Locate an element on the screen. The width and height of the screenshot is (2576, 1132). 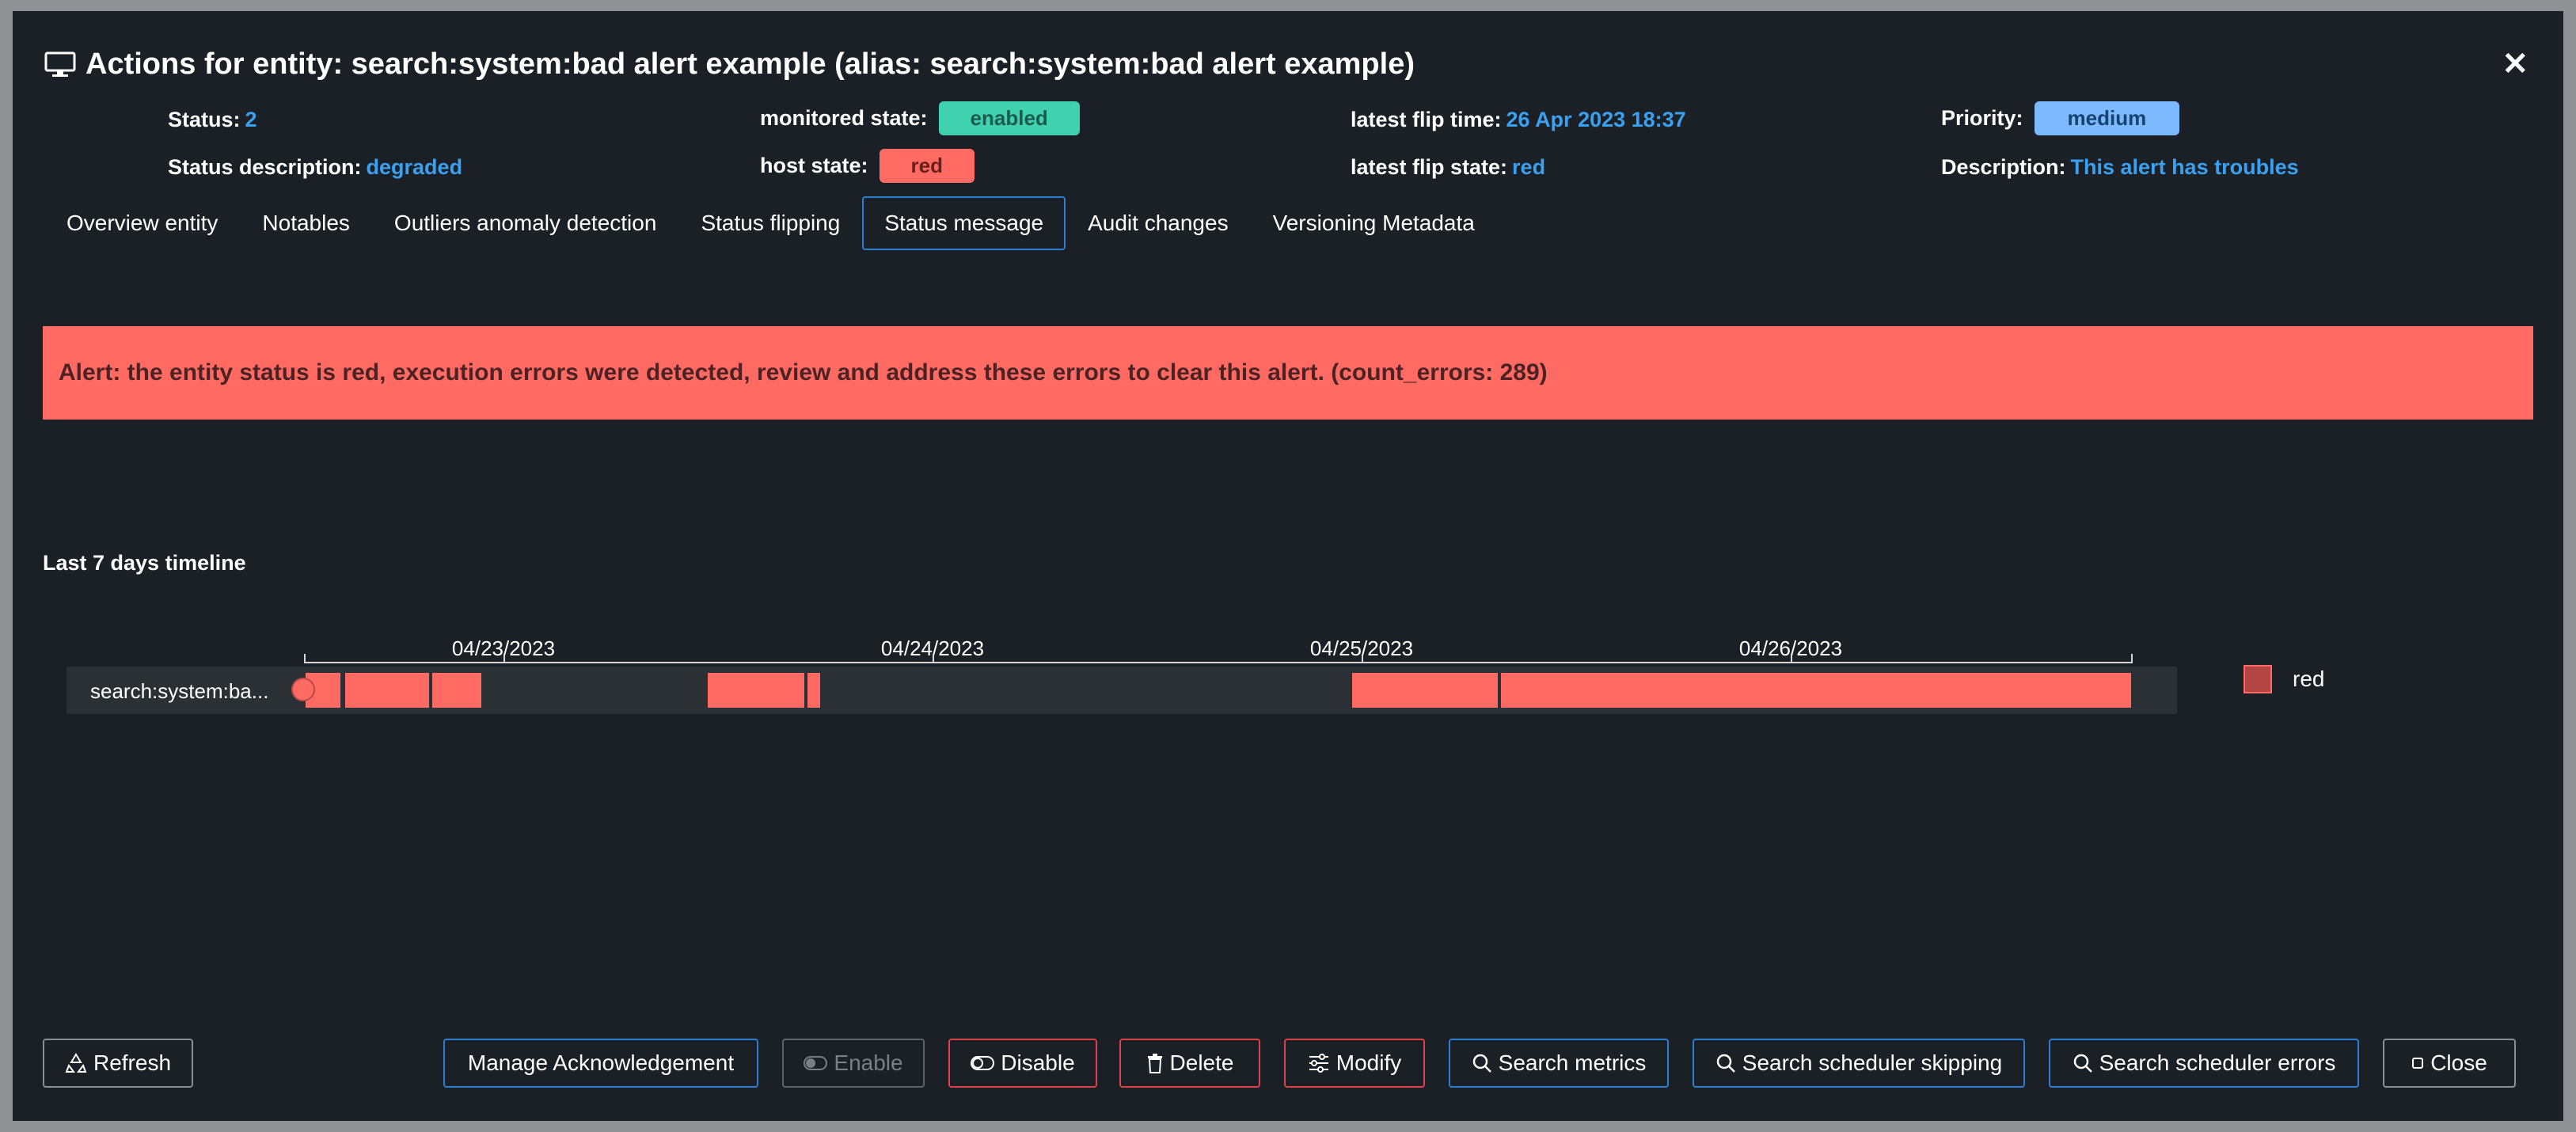
status-description-value: degraded is located at coordinates (415, 168).